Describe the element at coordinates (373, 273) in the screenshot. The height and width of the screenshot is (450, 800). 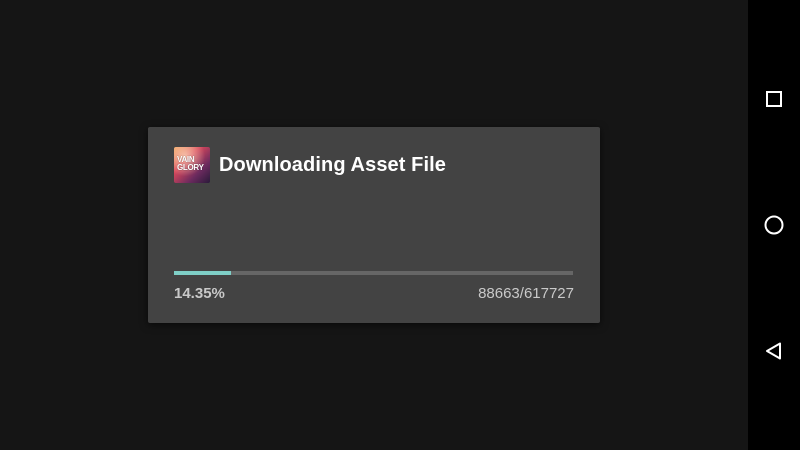
I see `progress-bar` at that location.